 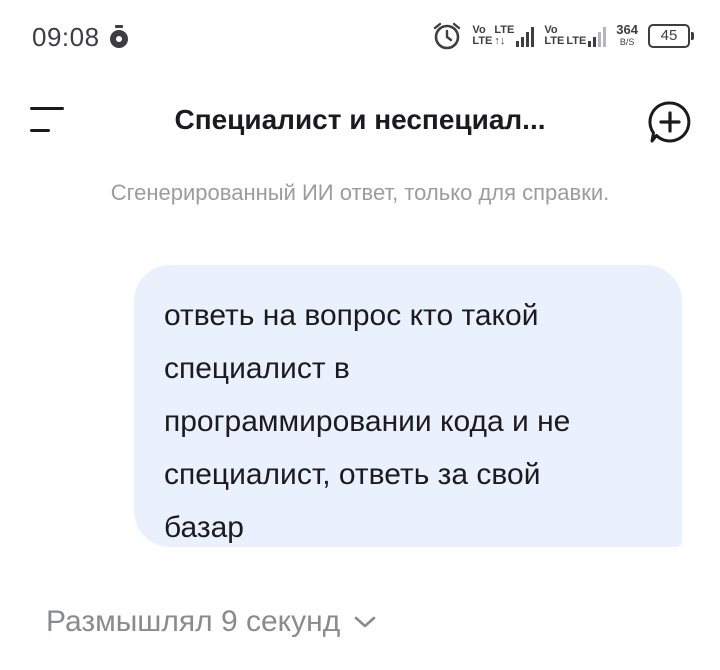 I want to click on thinking-label: Размышлял 9 секунд, so click(x=193, y=621).